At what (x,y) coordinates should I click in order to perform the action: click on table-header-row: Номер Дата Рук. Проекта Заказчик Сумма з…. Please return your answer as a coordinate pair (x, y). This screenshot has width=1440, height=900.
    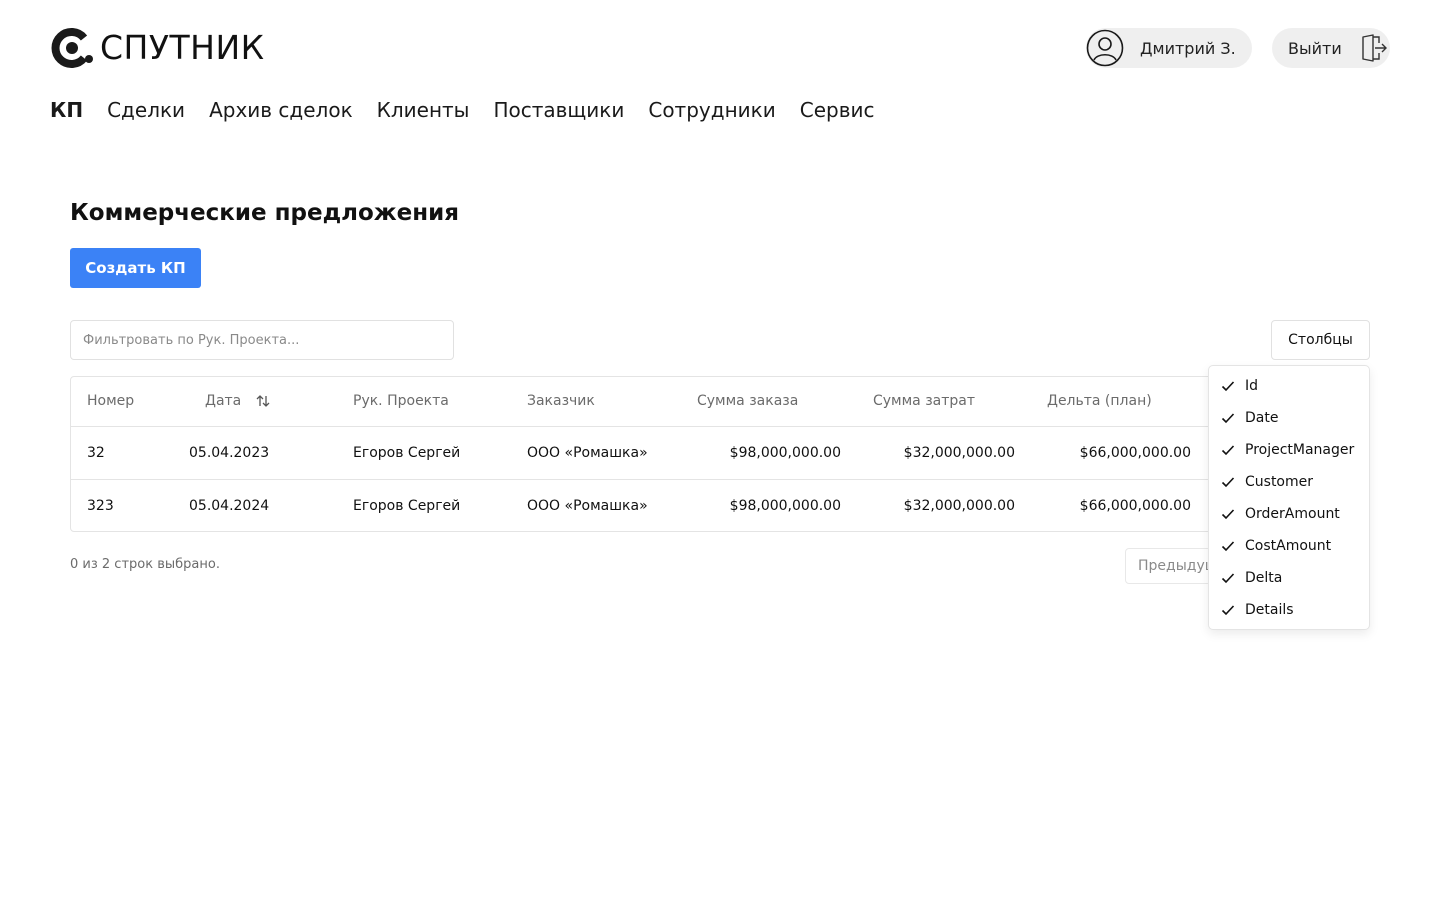
    Looking at the image, I should click on (720, 402).